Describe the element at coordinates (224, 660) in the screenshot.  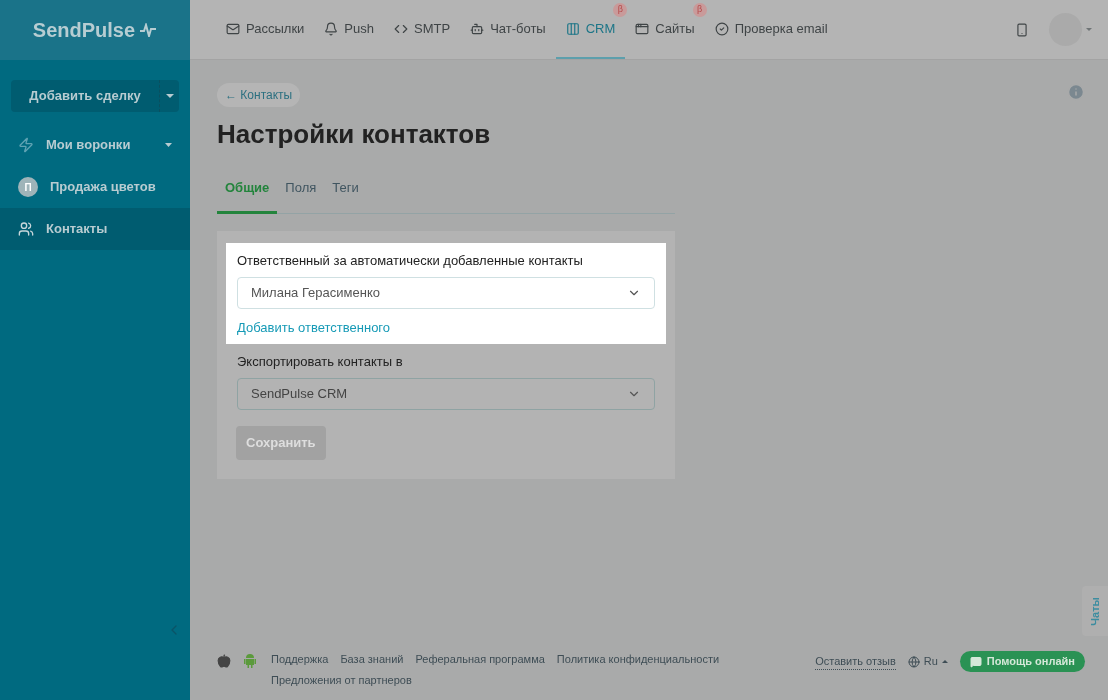
I see `apple-icon` at that location.